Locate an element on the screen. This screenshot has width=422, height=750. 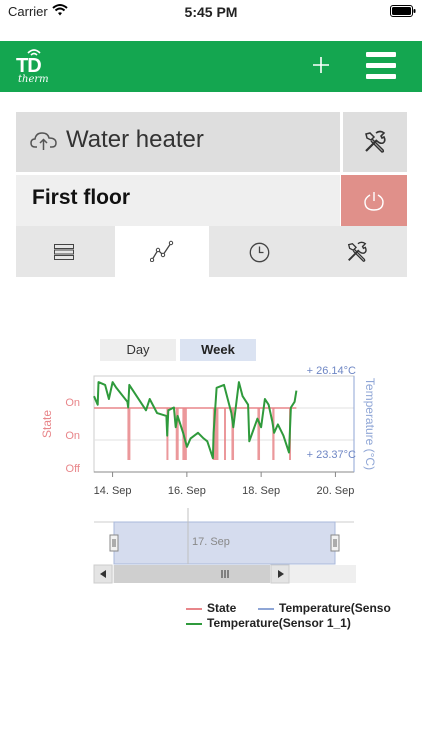
scrollbar-thumb is located at coordinates (192, 574).